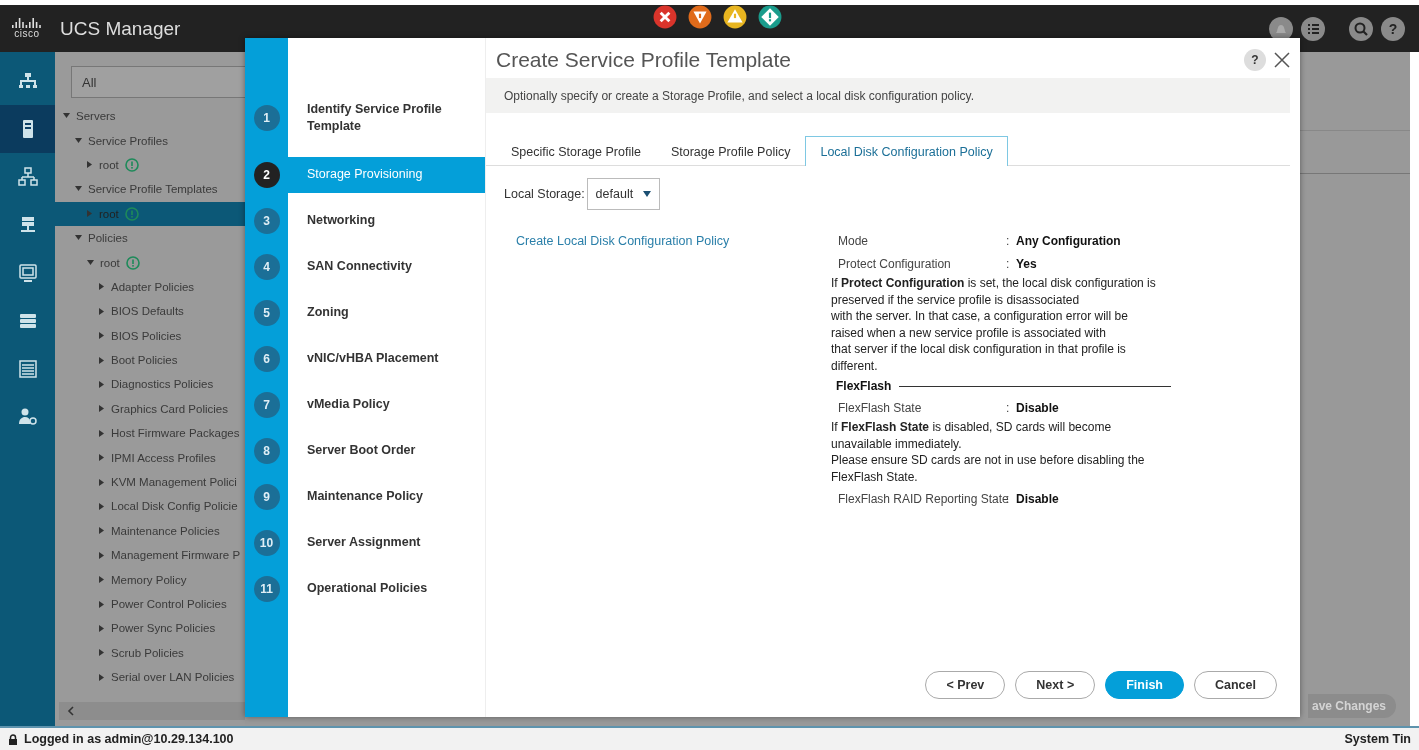  Describe the element at coordinates (1235, 685) in the screenshot. I see `wizard-button: Cancel` at that location.